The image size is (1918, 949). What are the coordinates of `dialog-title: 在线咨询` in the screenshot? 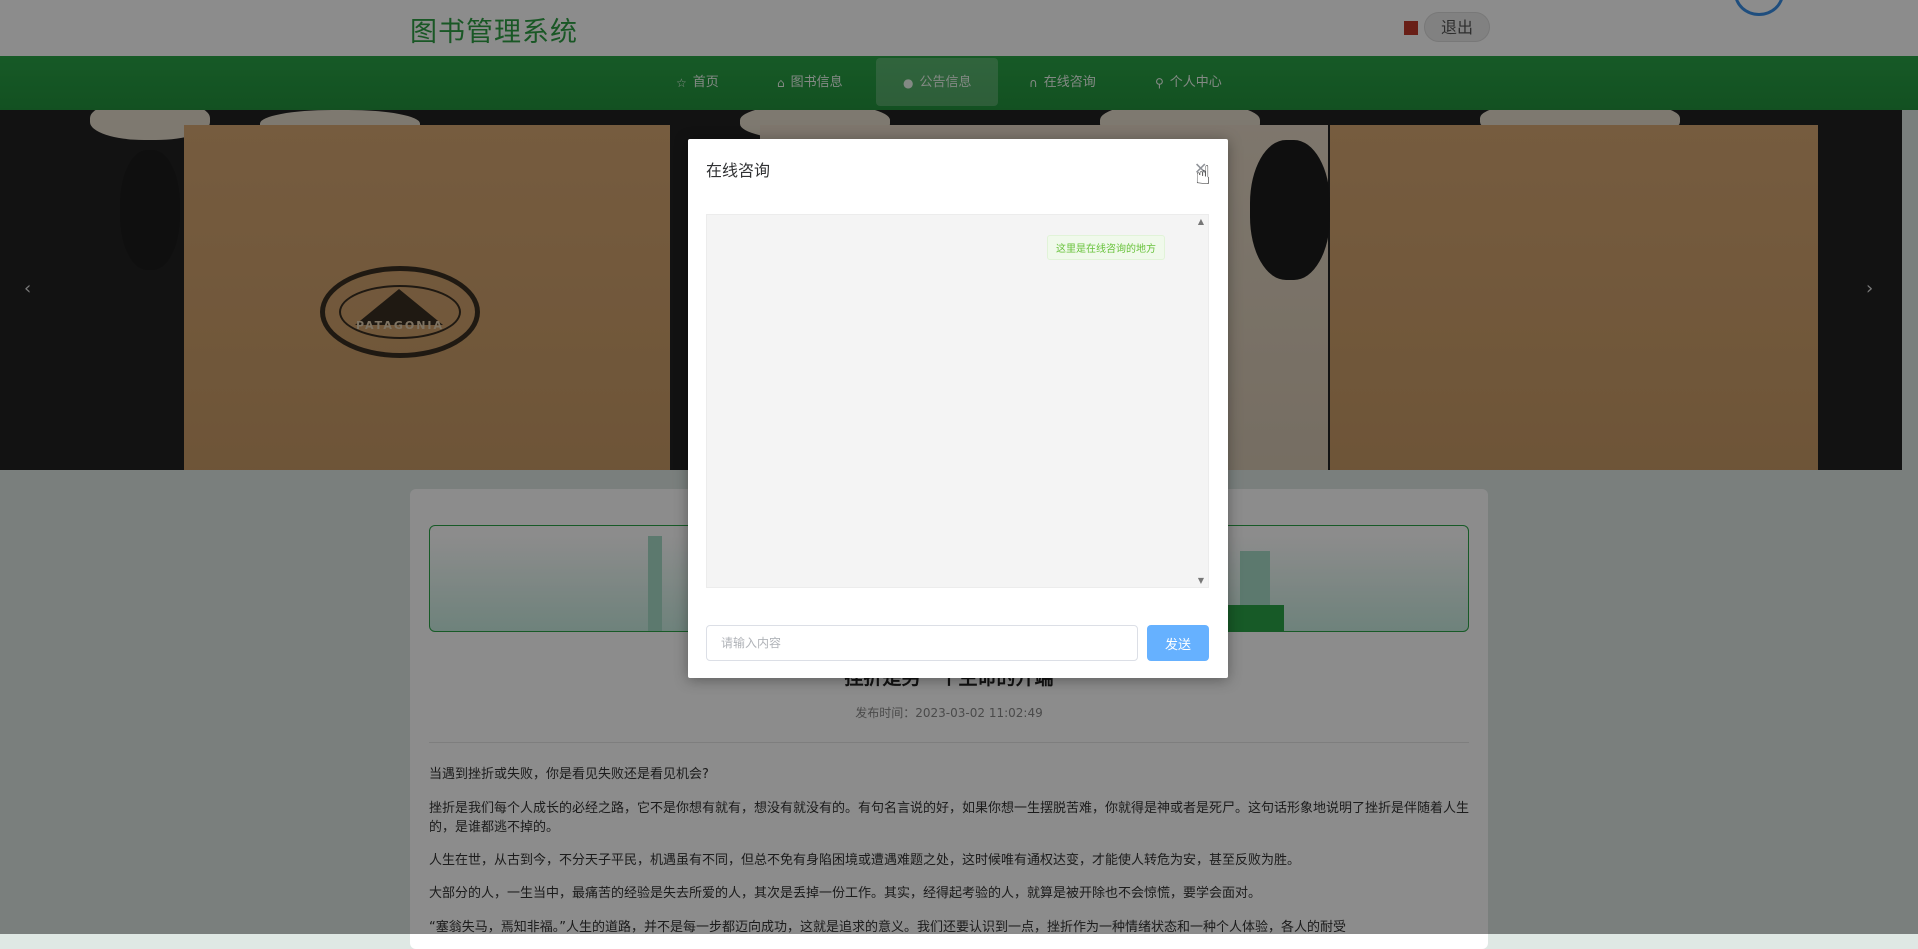 It's located at (738, 170).